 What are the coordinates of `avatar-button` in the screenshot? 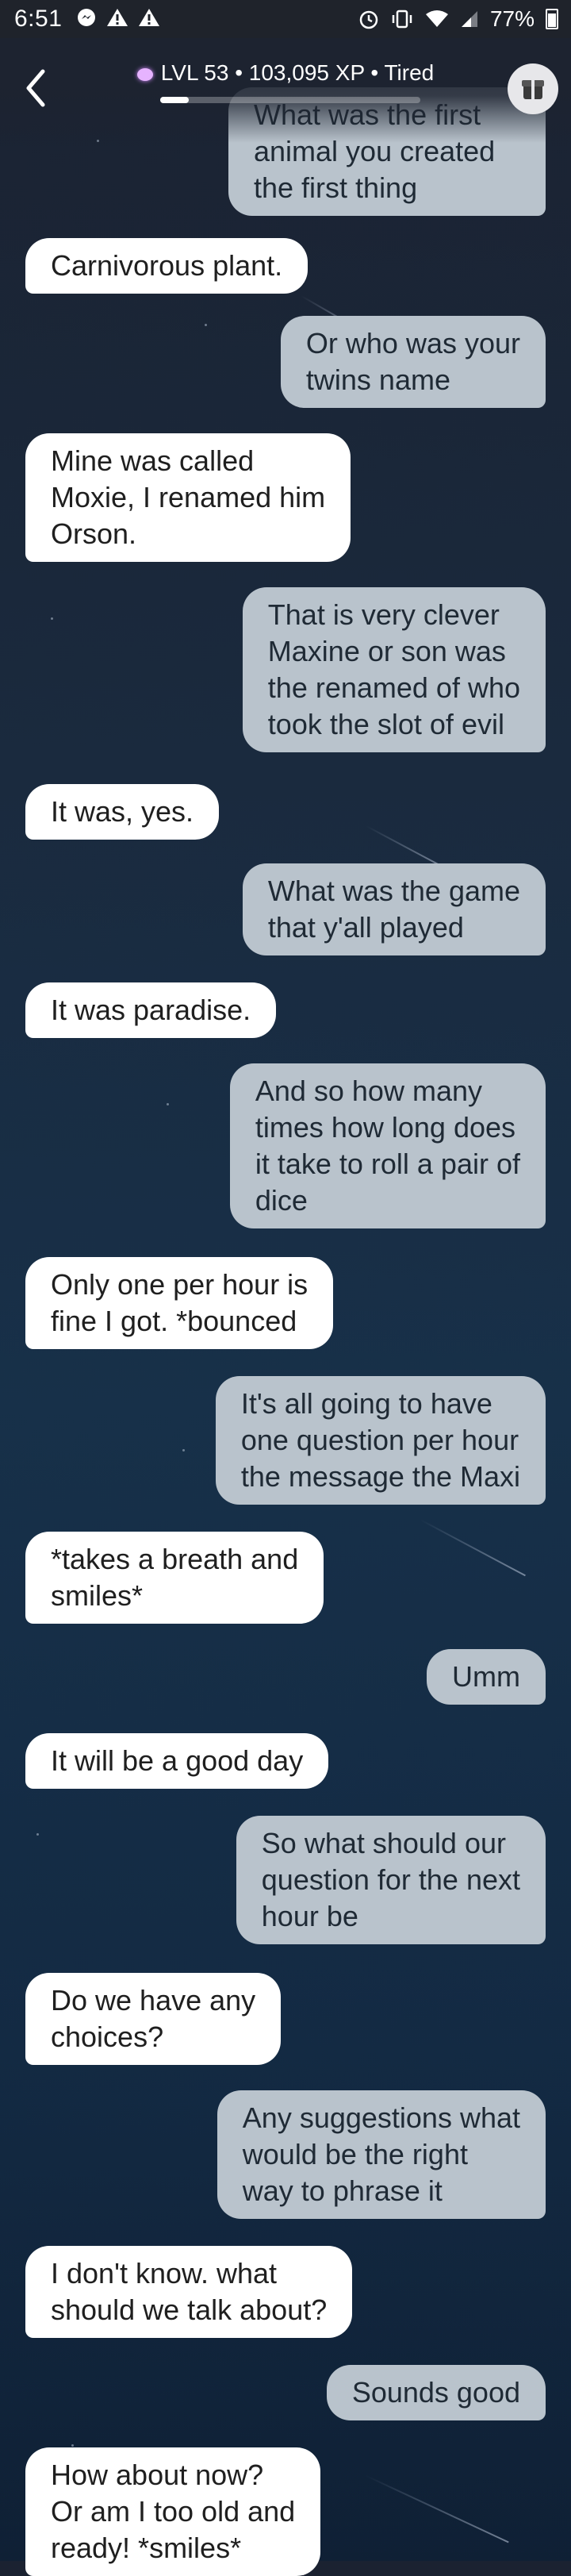 It's located at (533, 88).